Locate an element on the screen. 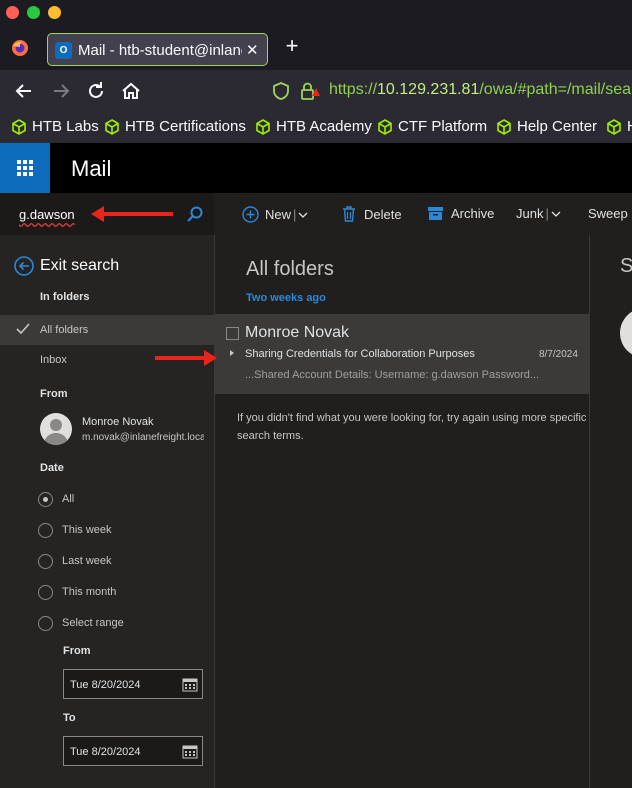  junk-button: Junk | is located at coordinates (538, 213).